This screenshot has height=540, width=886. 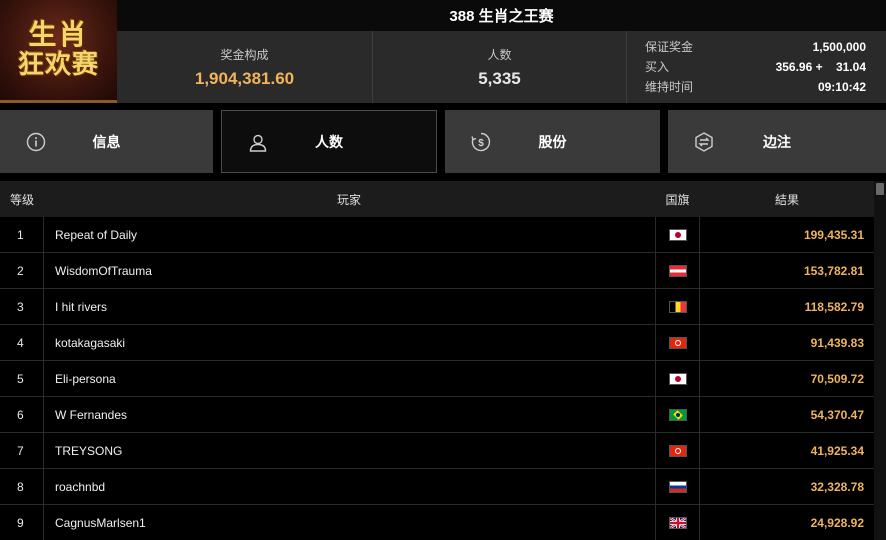 I want to click on info-icon, so click(x=36, y=142).